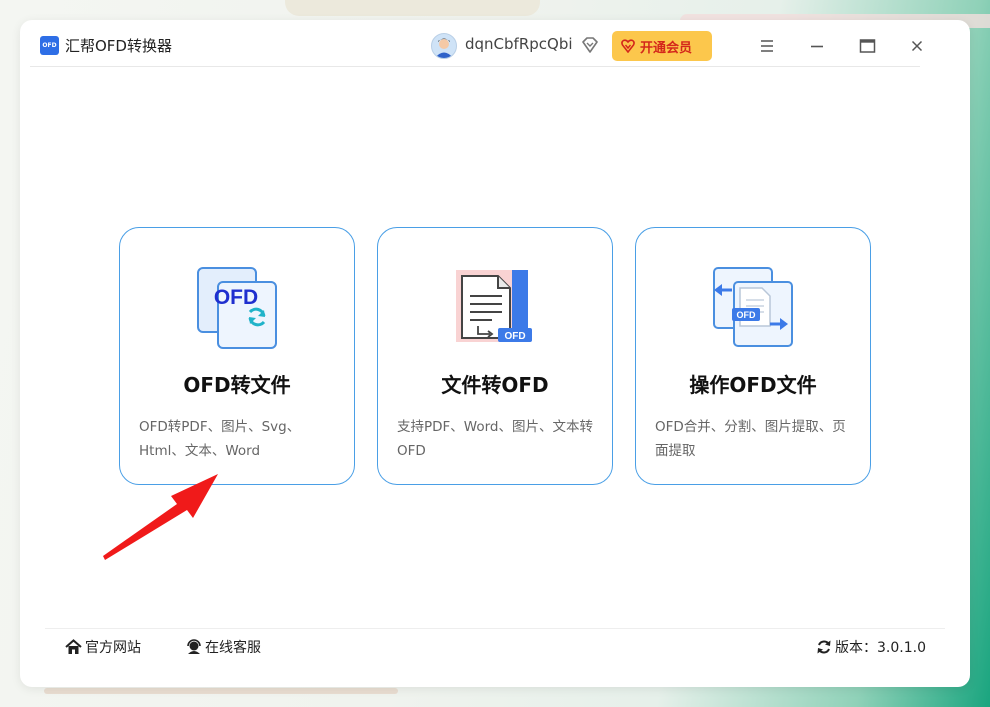 The height and width of the screenshot is (707, 990). I want to click on maximize-icon, so click(867, 46).